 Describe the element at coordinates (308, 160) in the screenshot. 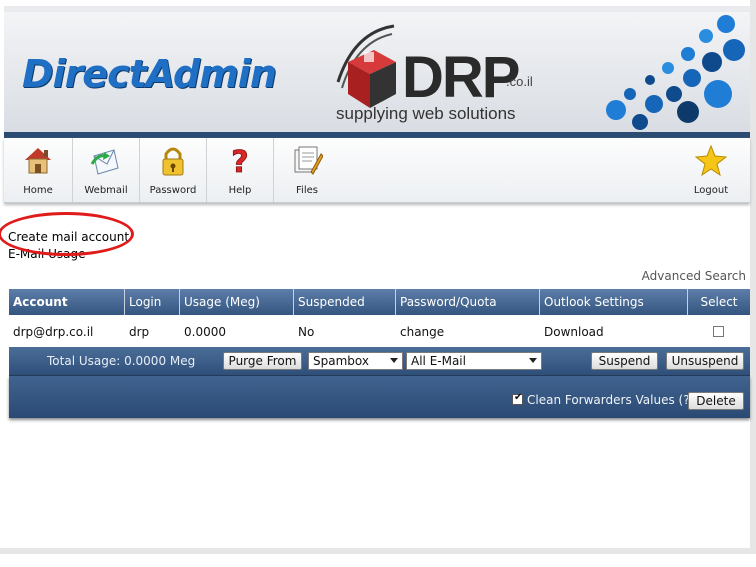

I see `files-icon` at that location.